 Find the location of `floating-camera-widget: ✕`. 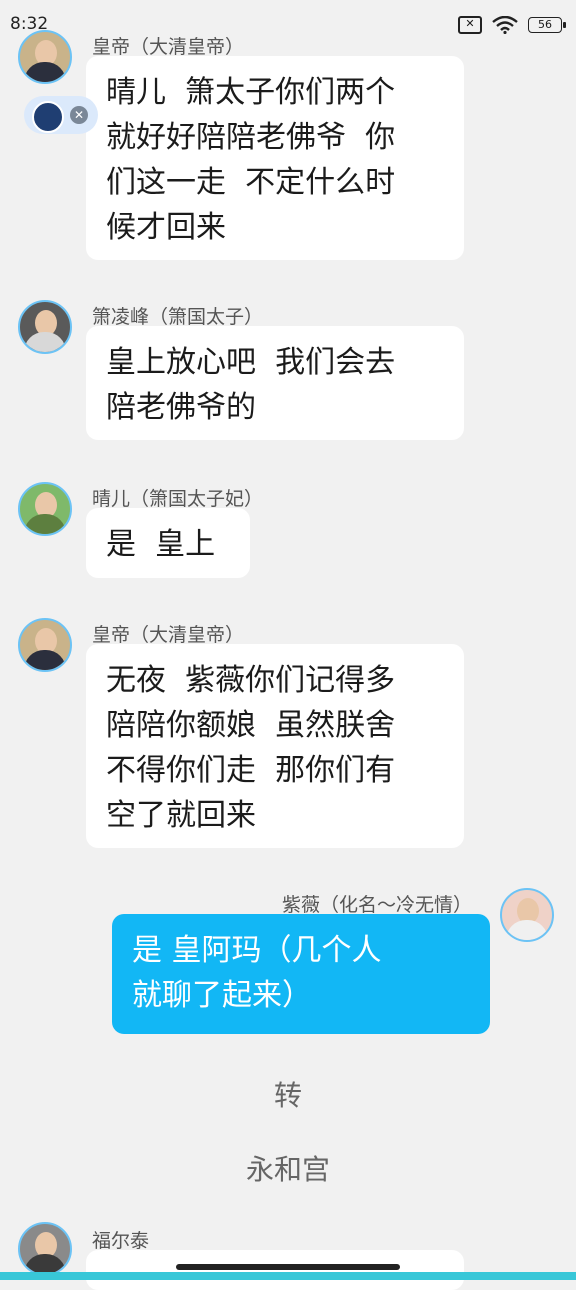

floating-camera-widget: ✕ is located at coordinates (61, 115).